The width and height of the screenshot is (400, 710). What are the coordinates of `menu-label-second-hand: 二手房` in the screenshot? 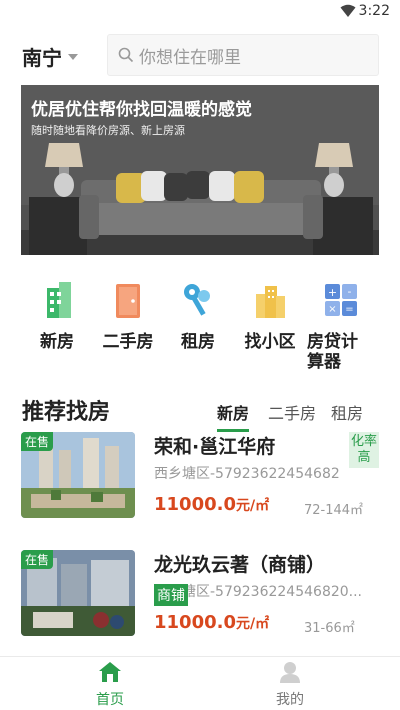 It's located at (128, 342).